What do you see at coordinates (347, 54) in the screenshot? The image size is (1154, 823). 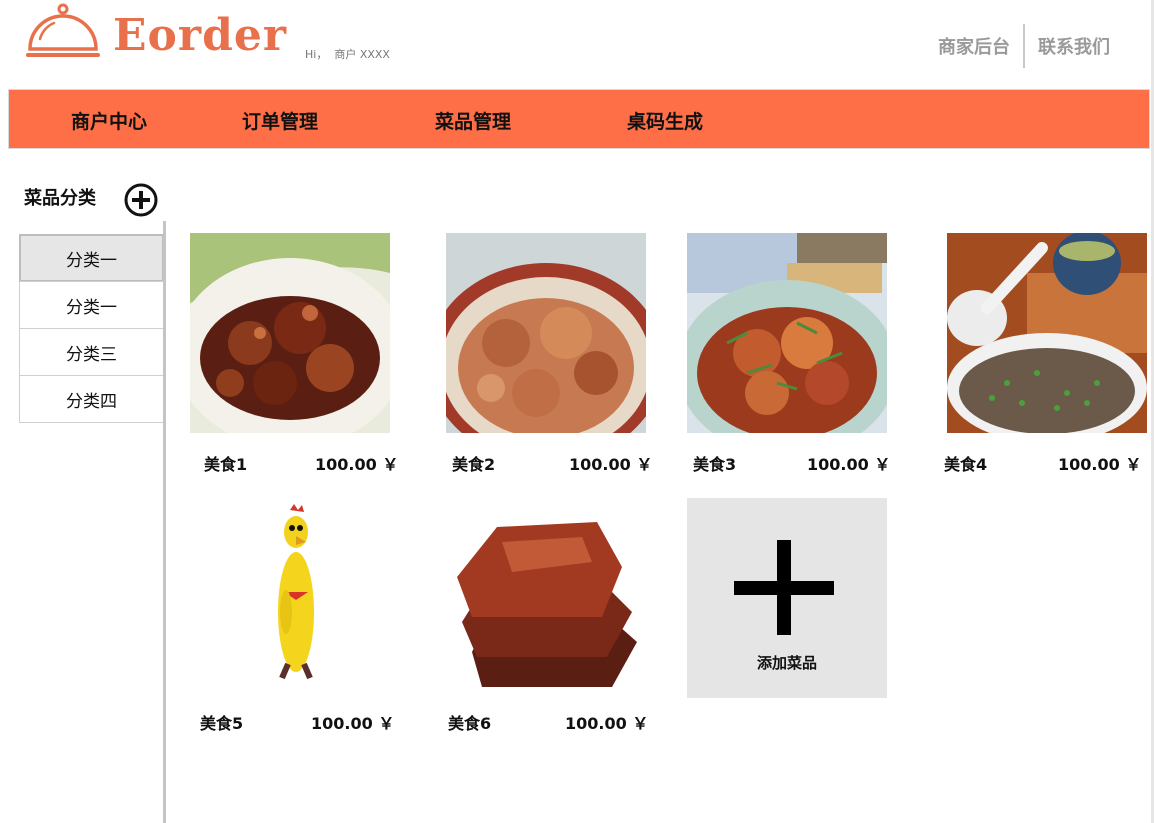 I see `greeting-text: Hi， 商户 XXXX` at bounding box center [347, 54].